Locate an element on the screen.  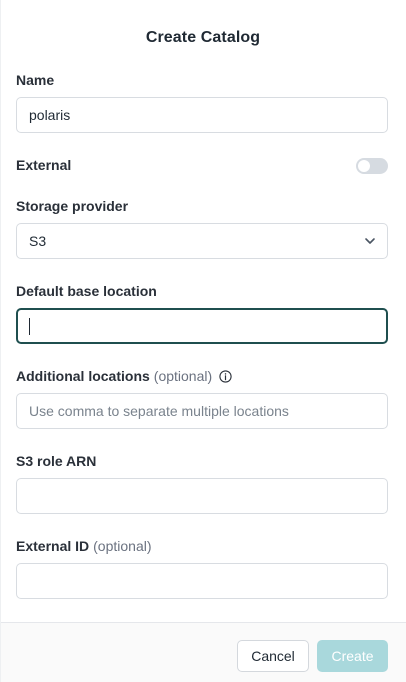
additional-locations-label-text: Additional locations is located at coordinates (83, 376).